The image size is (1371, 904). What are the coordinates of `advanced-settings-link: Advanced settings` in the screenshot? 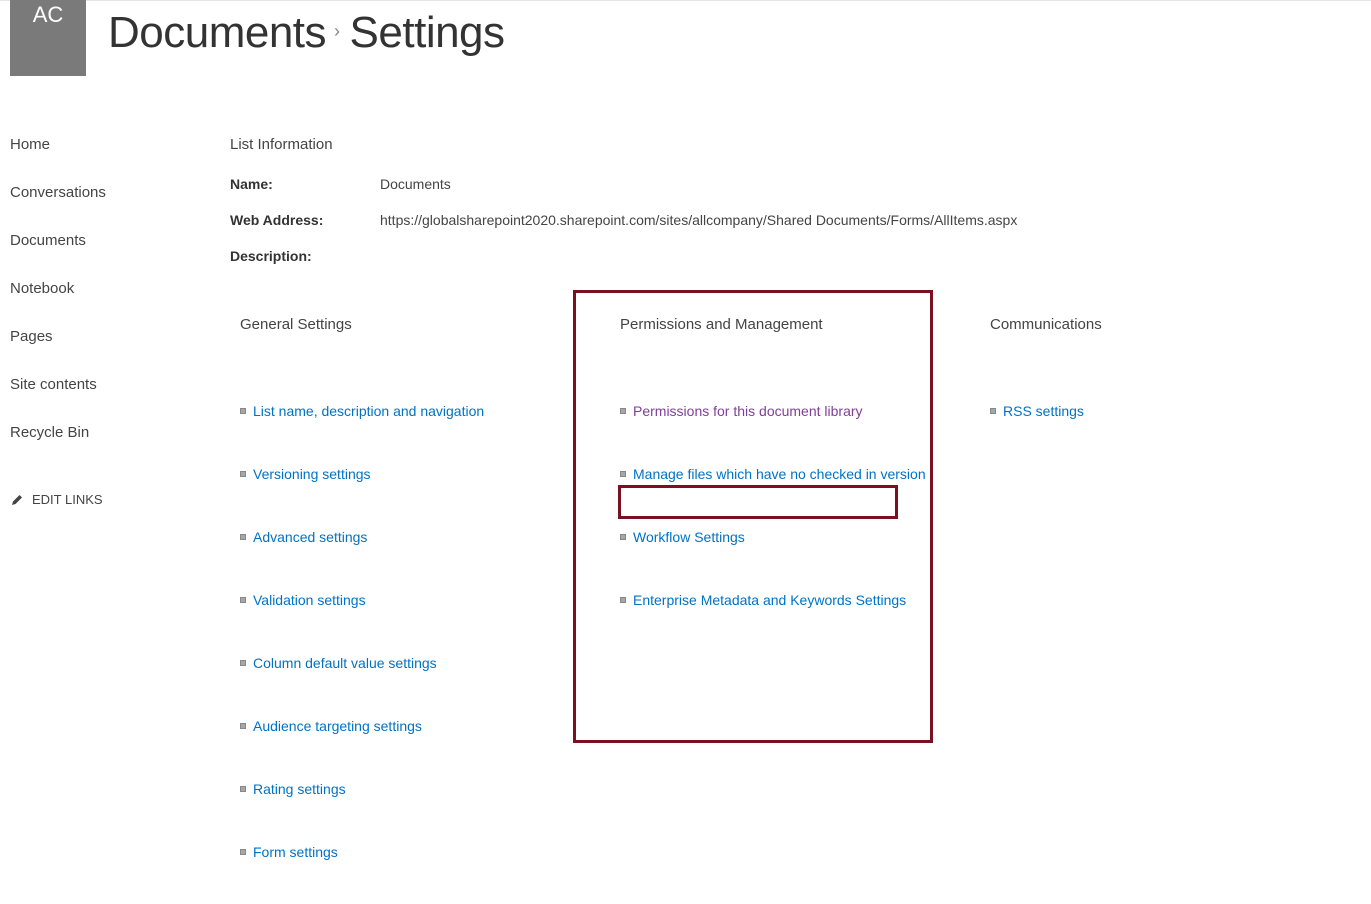 It's located at (310, 537).